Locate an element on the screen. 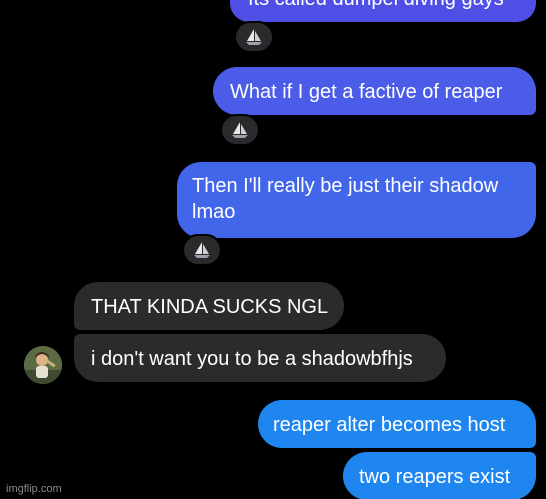 The width and height of the screenshot is (546, 499). message-text: two reapers exist is located at coordinates (435, 477).